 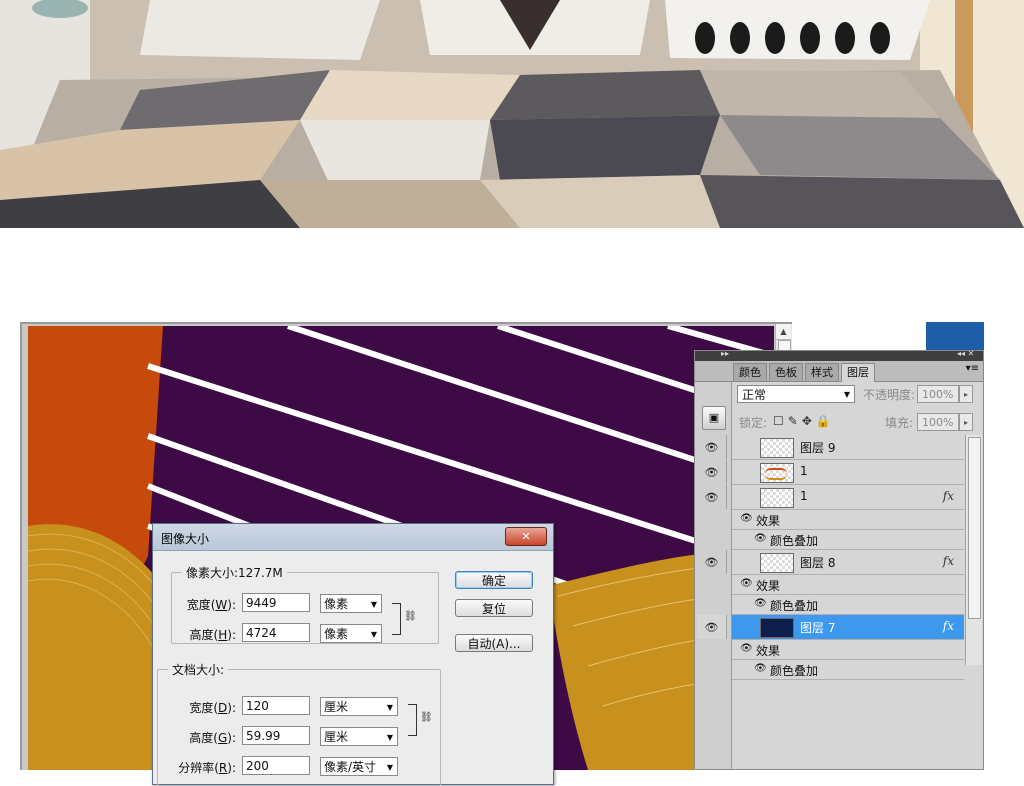 I want to click on layer-row: 👁 图层 9, so click(x=834, y=447).